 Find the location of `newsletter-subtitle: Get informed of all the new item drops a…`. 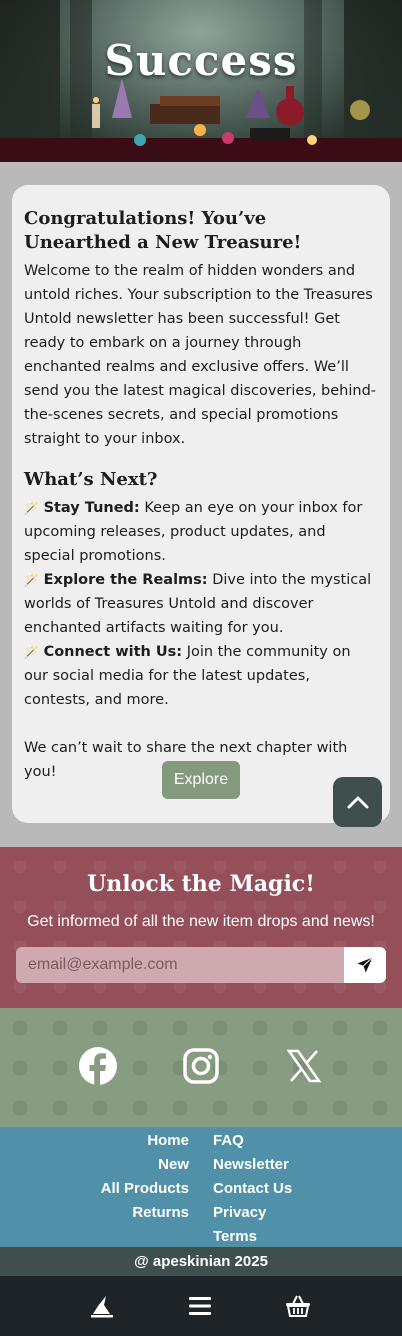

newsletter-subtitle: Get informed of all the new item drops a… is located at coordinates (201, 921).